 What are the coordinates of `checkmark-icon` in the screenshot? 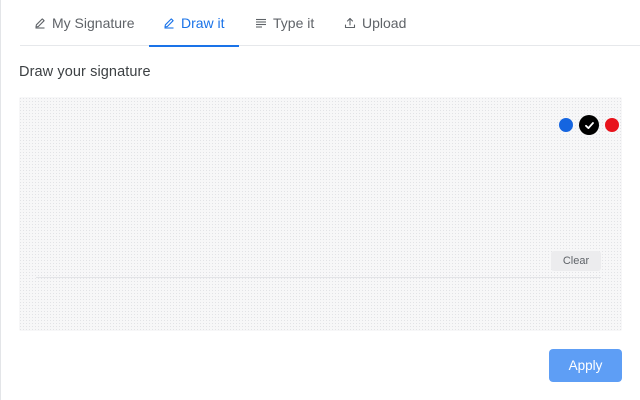 It's located at (589, 125).